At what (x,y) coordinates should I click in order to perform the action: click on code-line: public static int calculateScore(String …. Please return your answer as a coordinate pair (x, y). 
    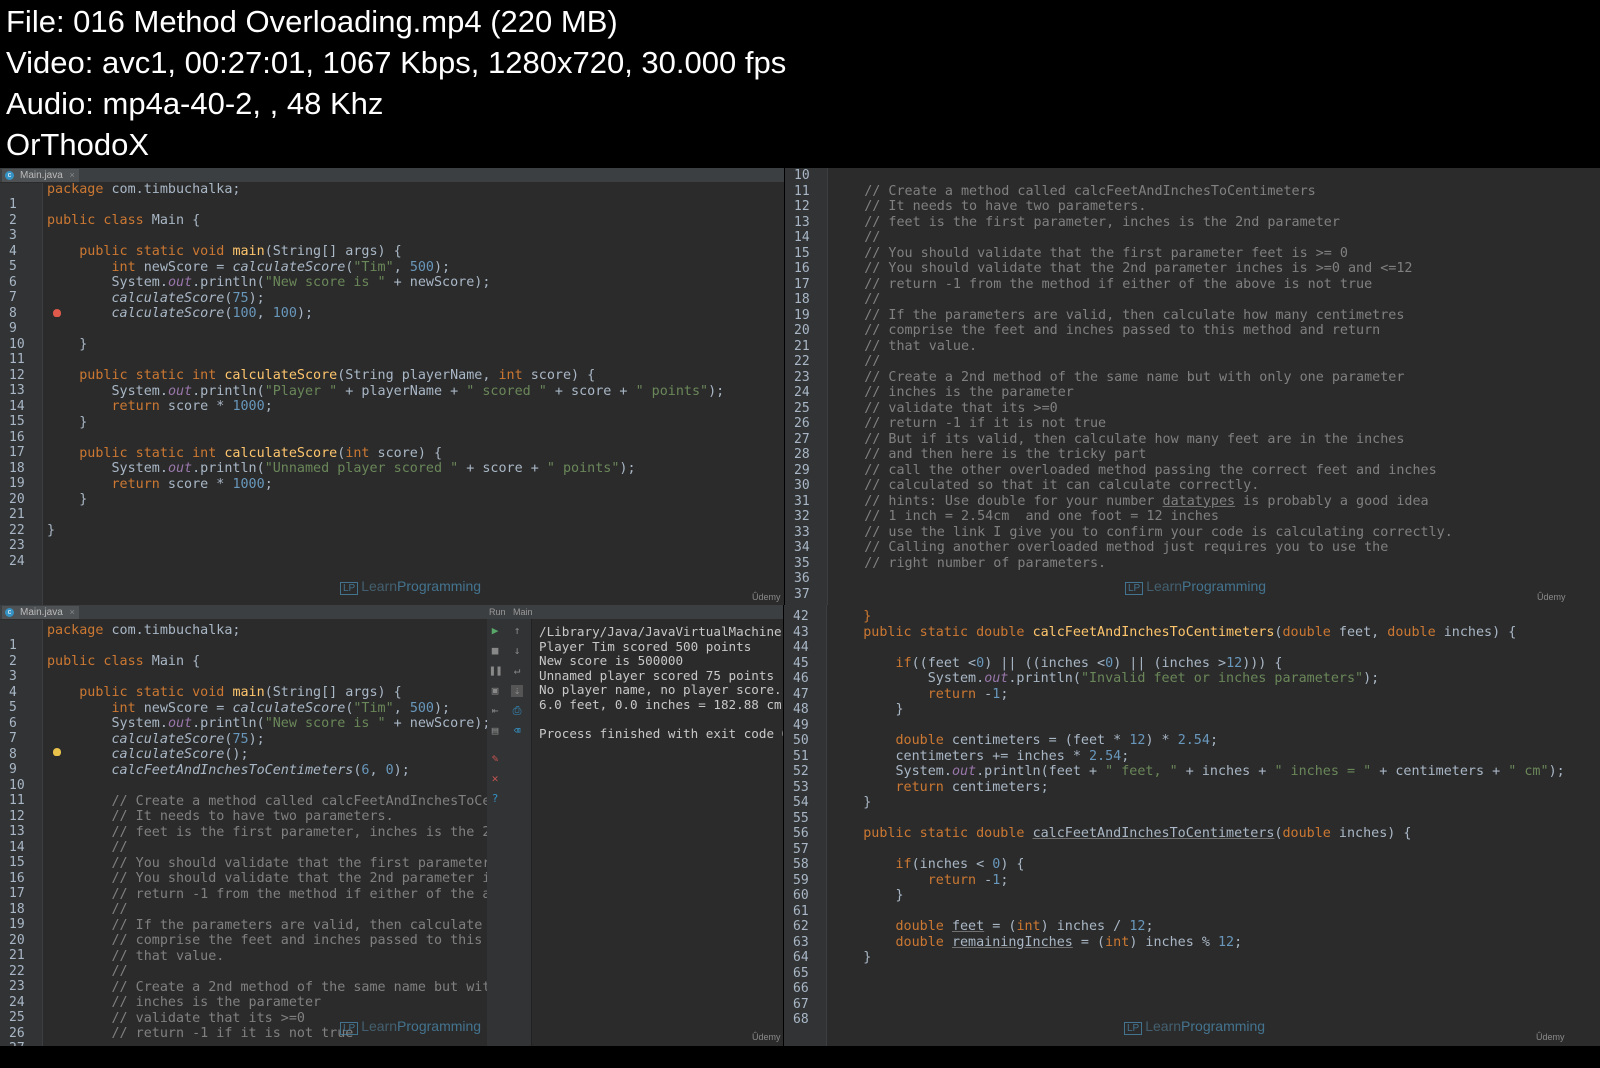
    Looking at the image, I should click on (321, 376).